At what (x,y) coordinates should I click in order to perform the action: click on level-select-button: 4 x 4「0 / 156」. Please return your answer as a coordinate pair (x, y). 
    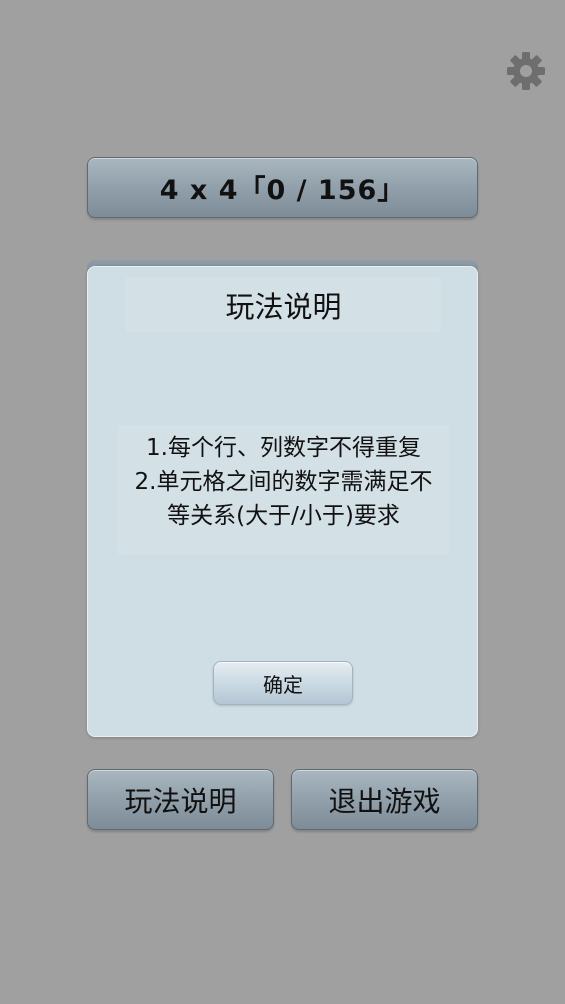
    Looking at the image, I should click on (282, 187).